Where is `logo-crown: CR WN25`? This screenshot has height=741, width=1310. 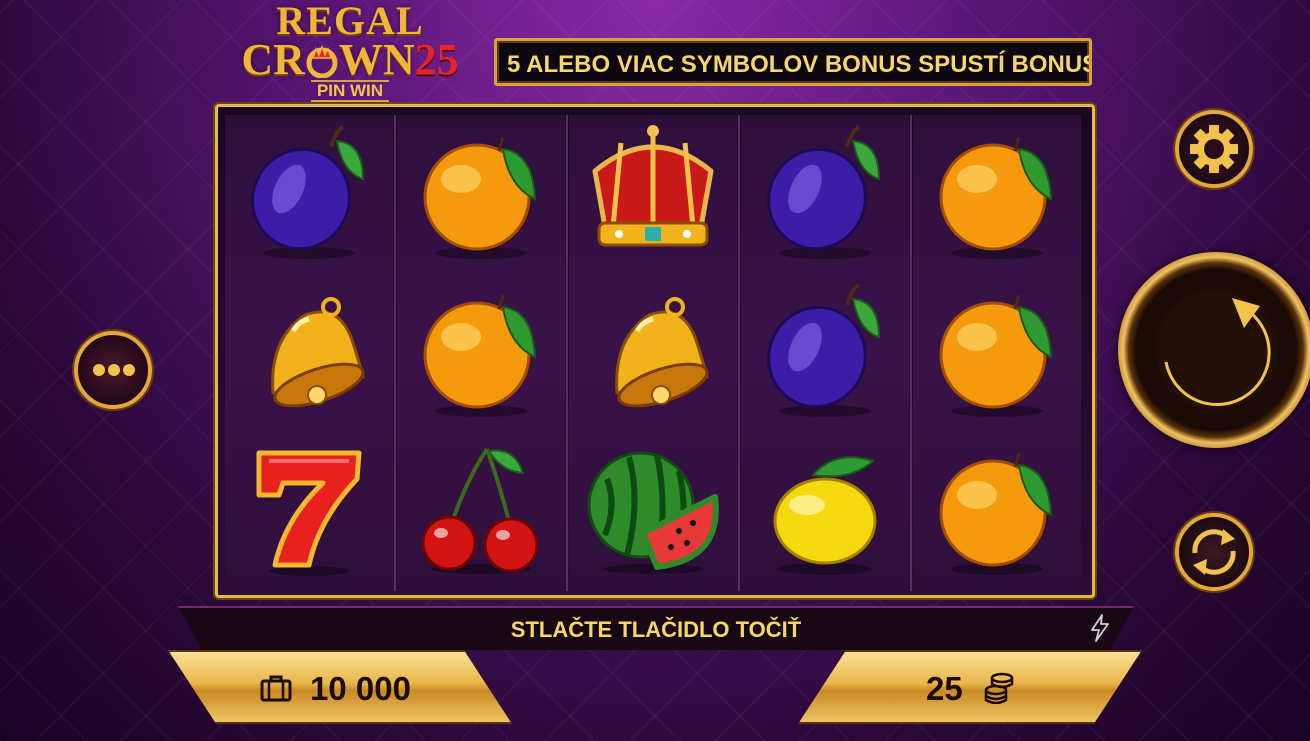 logo-crown: CR WN25 is located at coordinates (350, 60).